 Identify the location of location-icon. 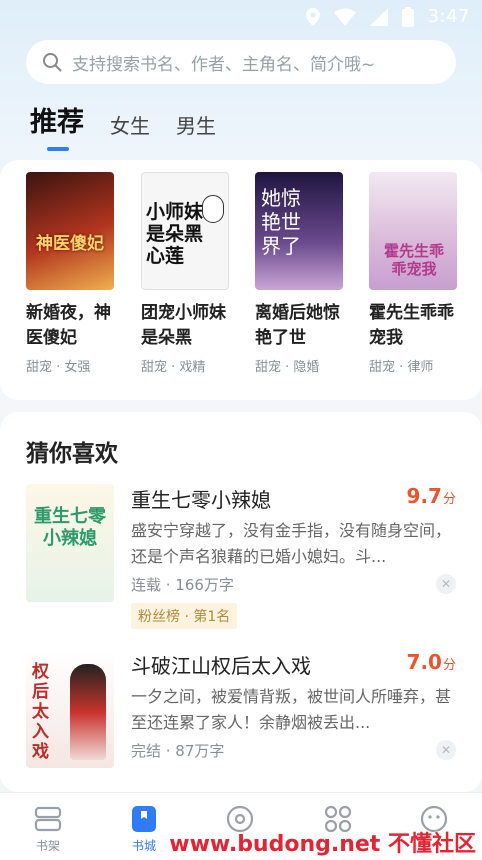
(312, 16).